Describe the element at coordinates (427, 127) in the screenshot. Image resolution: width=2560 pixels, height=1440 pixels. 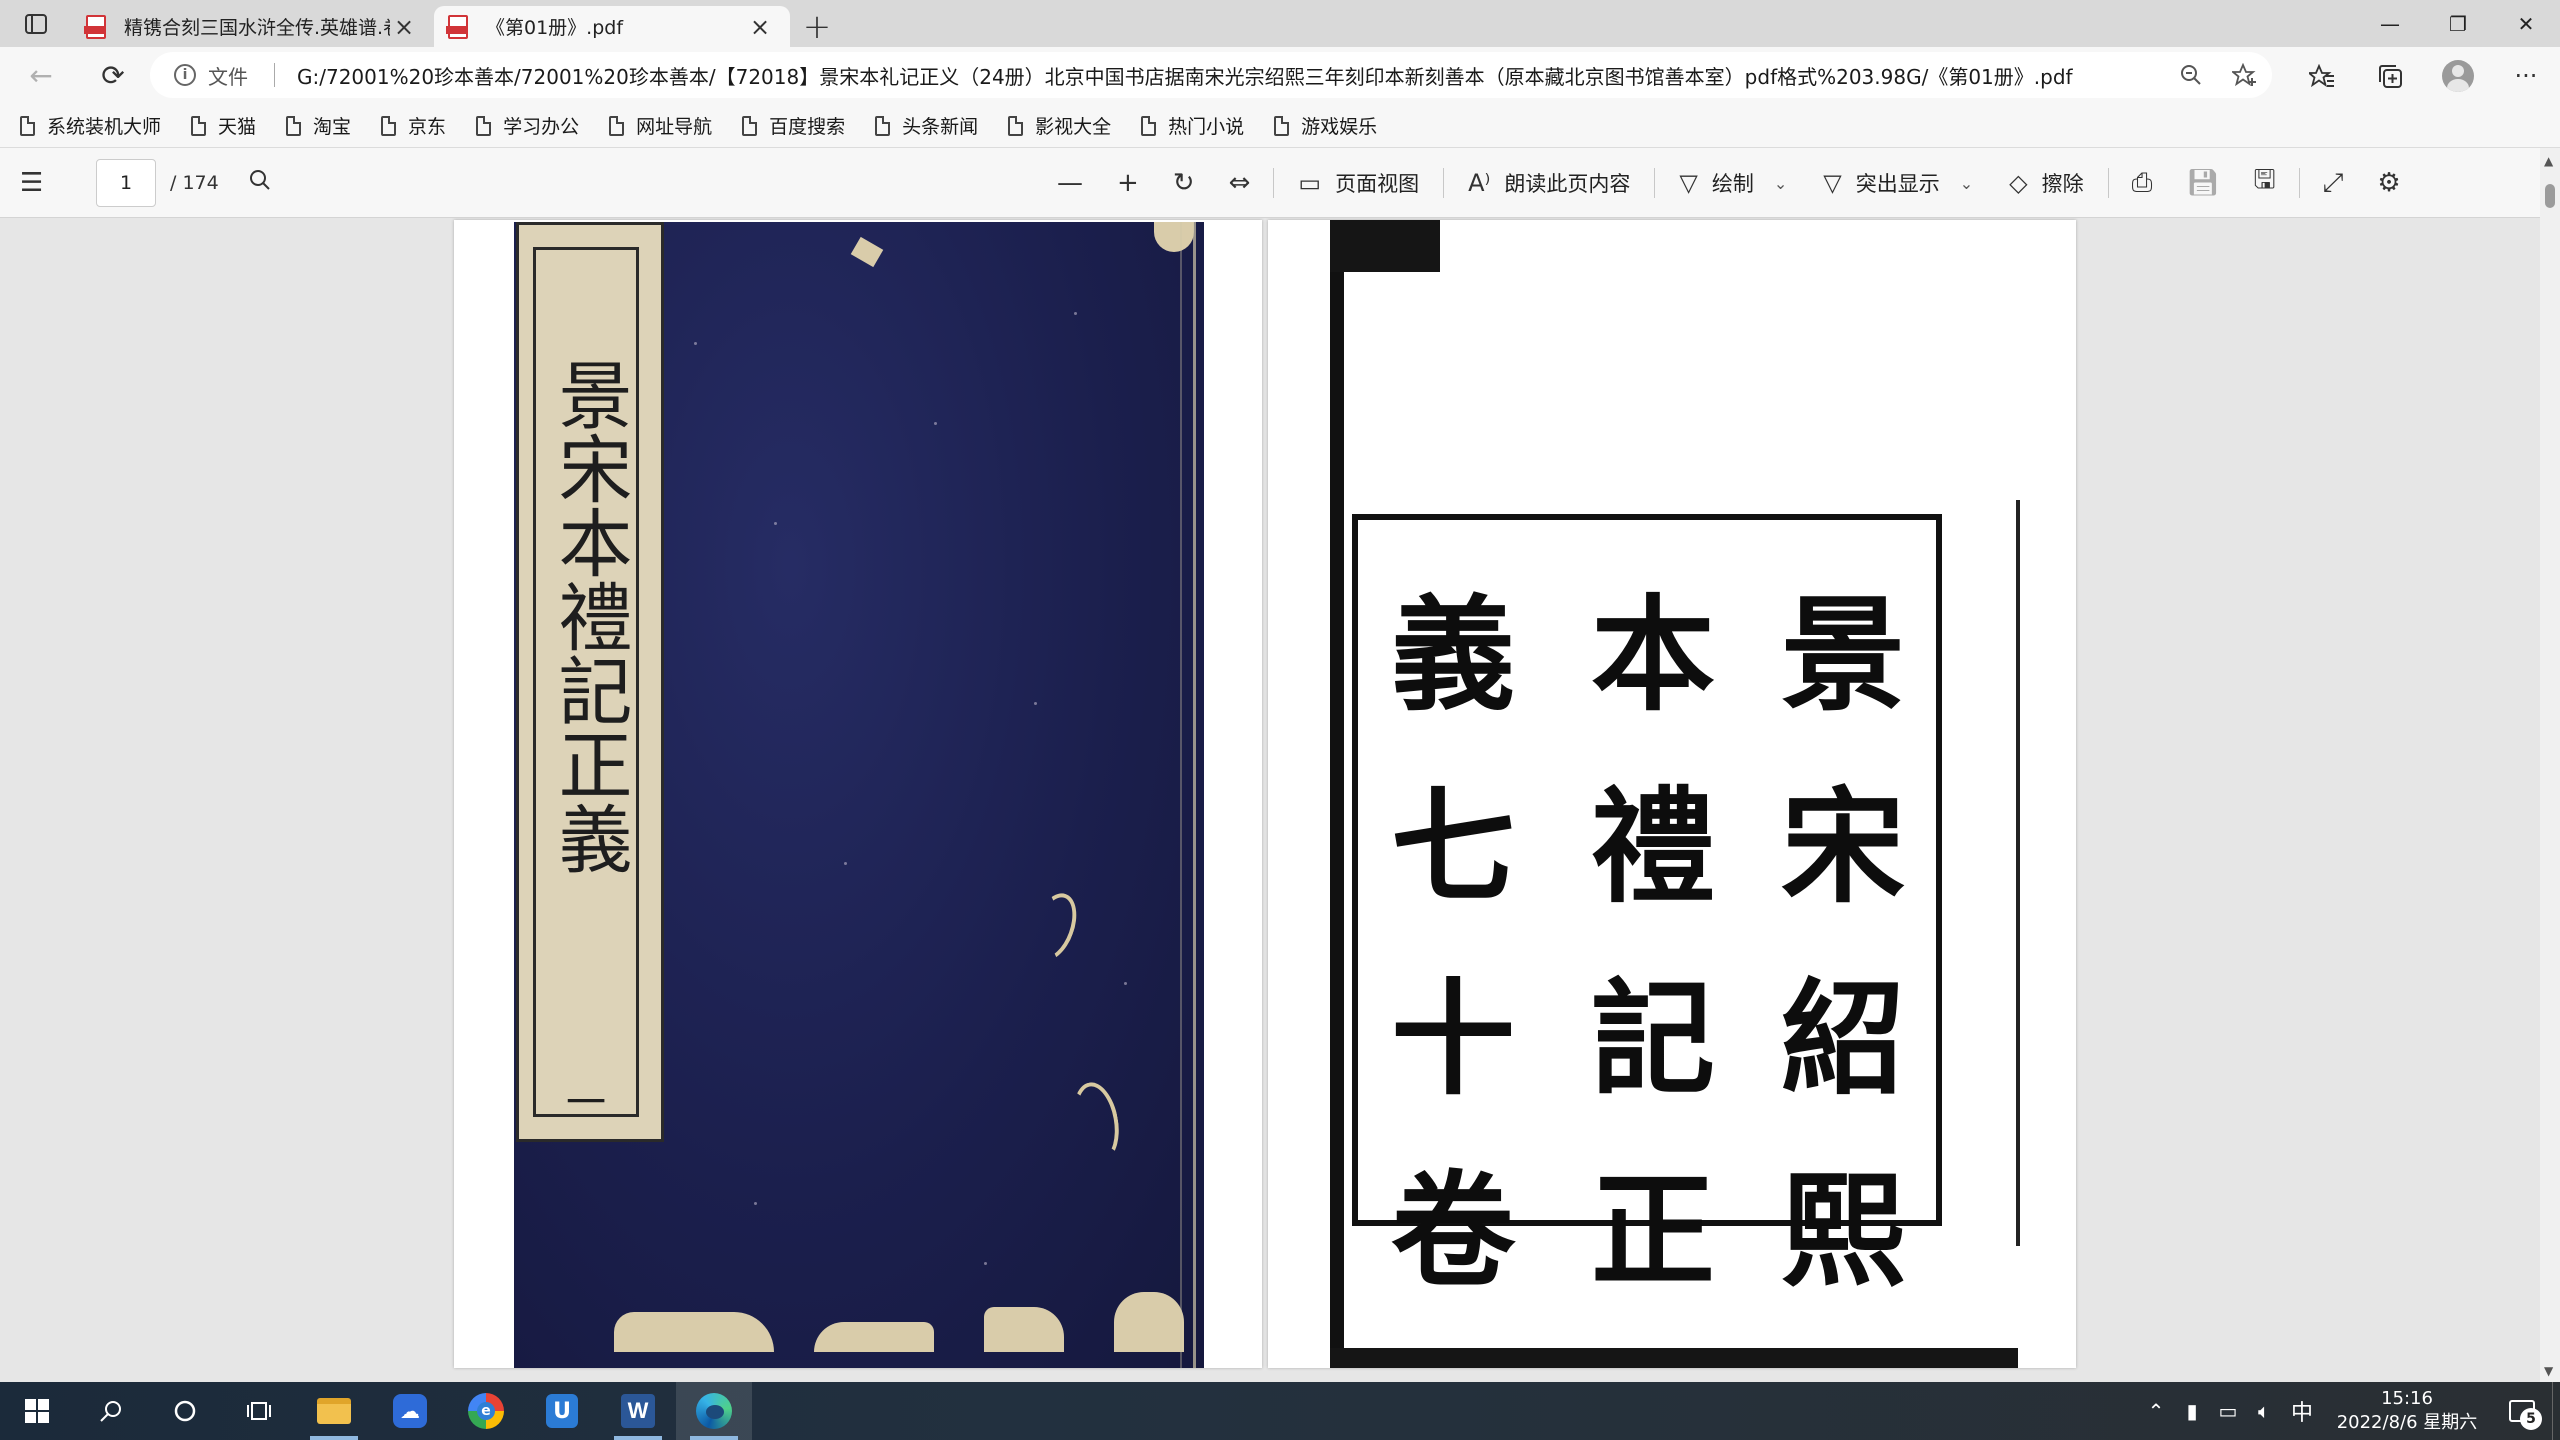
I see `favorite-label: 京东` at that location.